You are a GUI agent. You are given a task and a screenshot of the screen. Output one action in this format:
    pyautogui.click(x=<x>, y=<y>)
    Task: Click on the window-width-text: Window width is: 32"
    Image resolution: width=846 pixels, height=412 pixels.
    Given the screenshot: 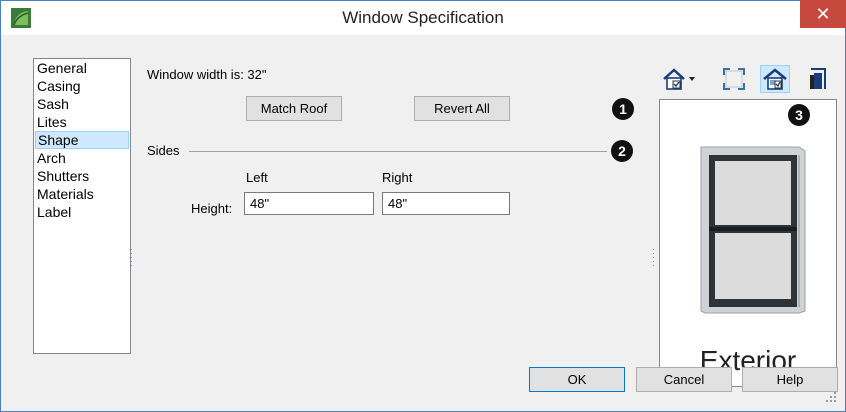 What is the action you would take?
    pyautogui.click(x=207, y=74)
    